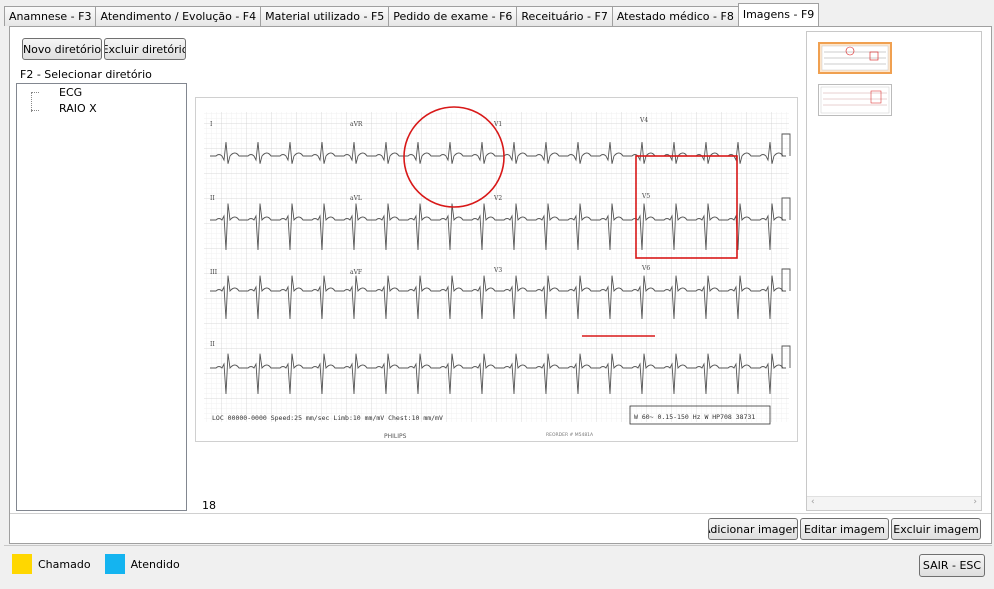 The image size is (994, 589). I want to click on tab-atestado: Atestado médico - F8, so click(675, 16).